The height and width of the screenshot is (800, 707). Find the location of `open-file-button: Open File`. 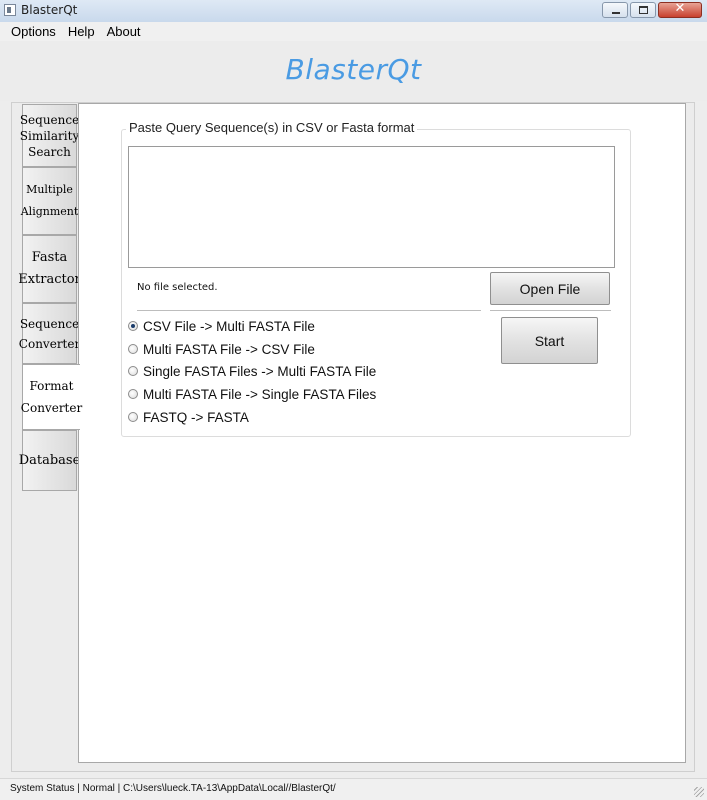

open-file-button: Open File is located at coordinates (550, 288).